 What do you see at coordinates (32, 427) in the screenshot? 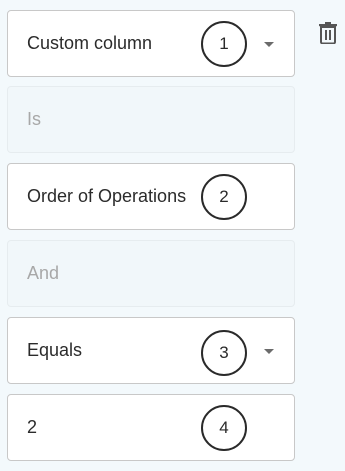
I see `value-input-text: 2` at bounding box center [32, 427].